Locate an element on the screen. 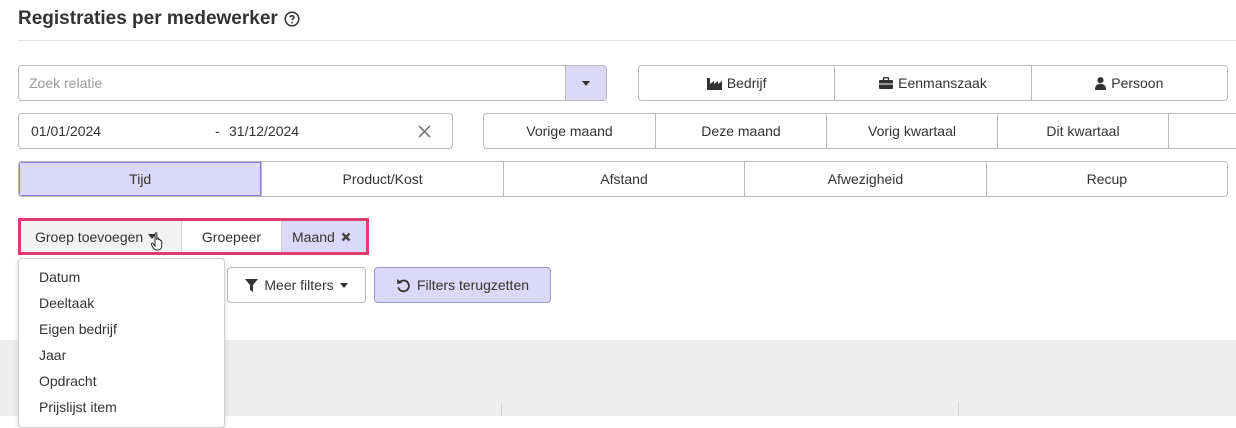 The image size is (1236, 428). page-title: Registraties per medewerker is located at coordinates (159, 19).